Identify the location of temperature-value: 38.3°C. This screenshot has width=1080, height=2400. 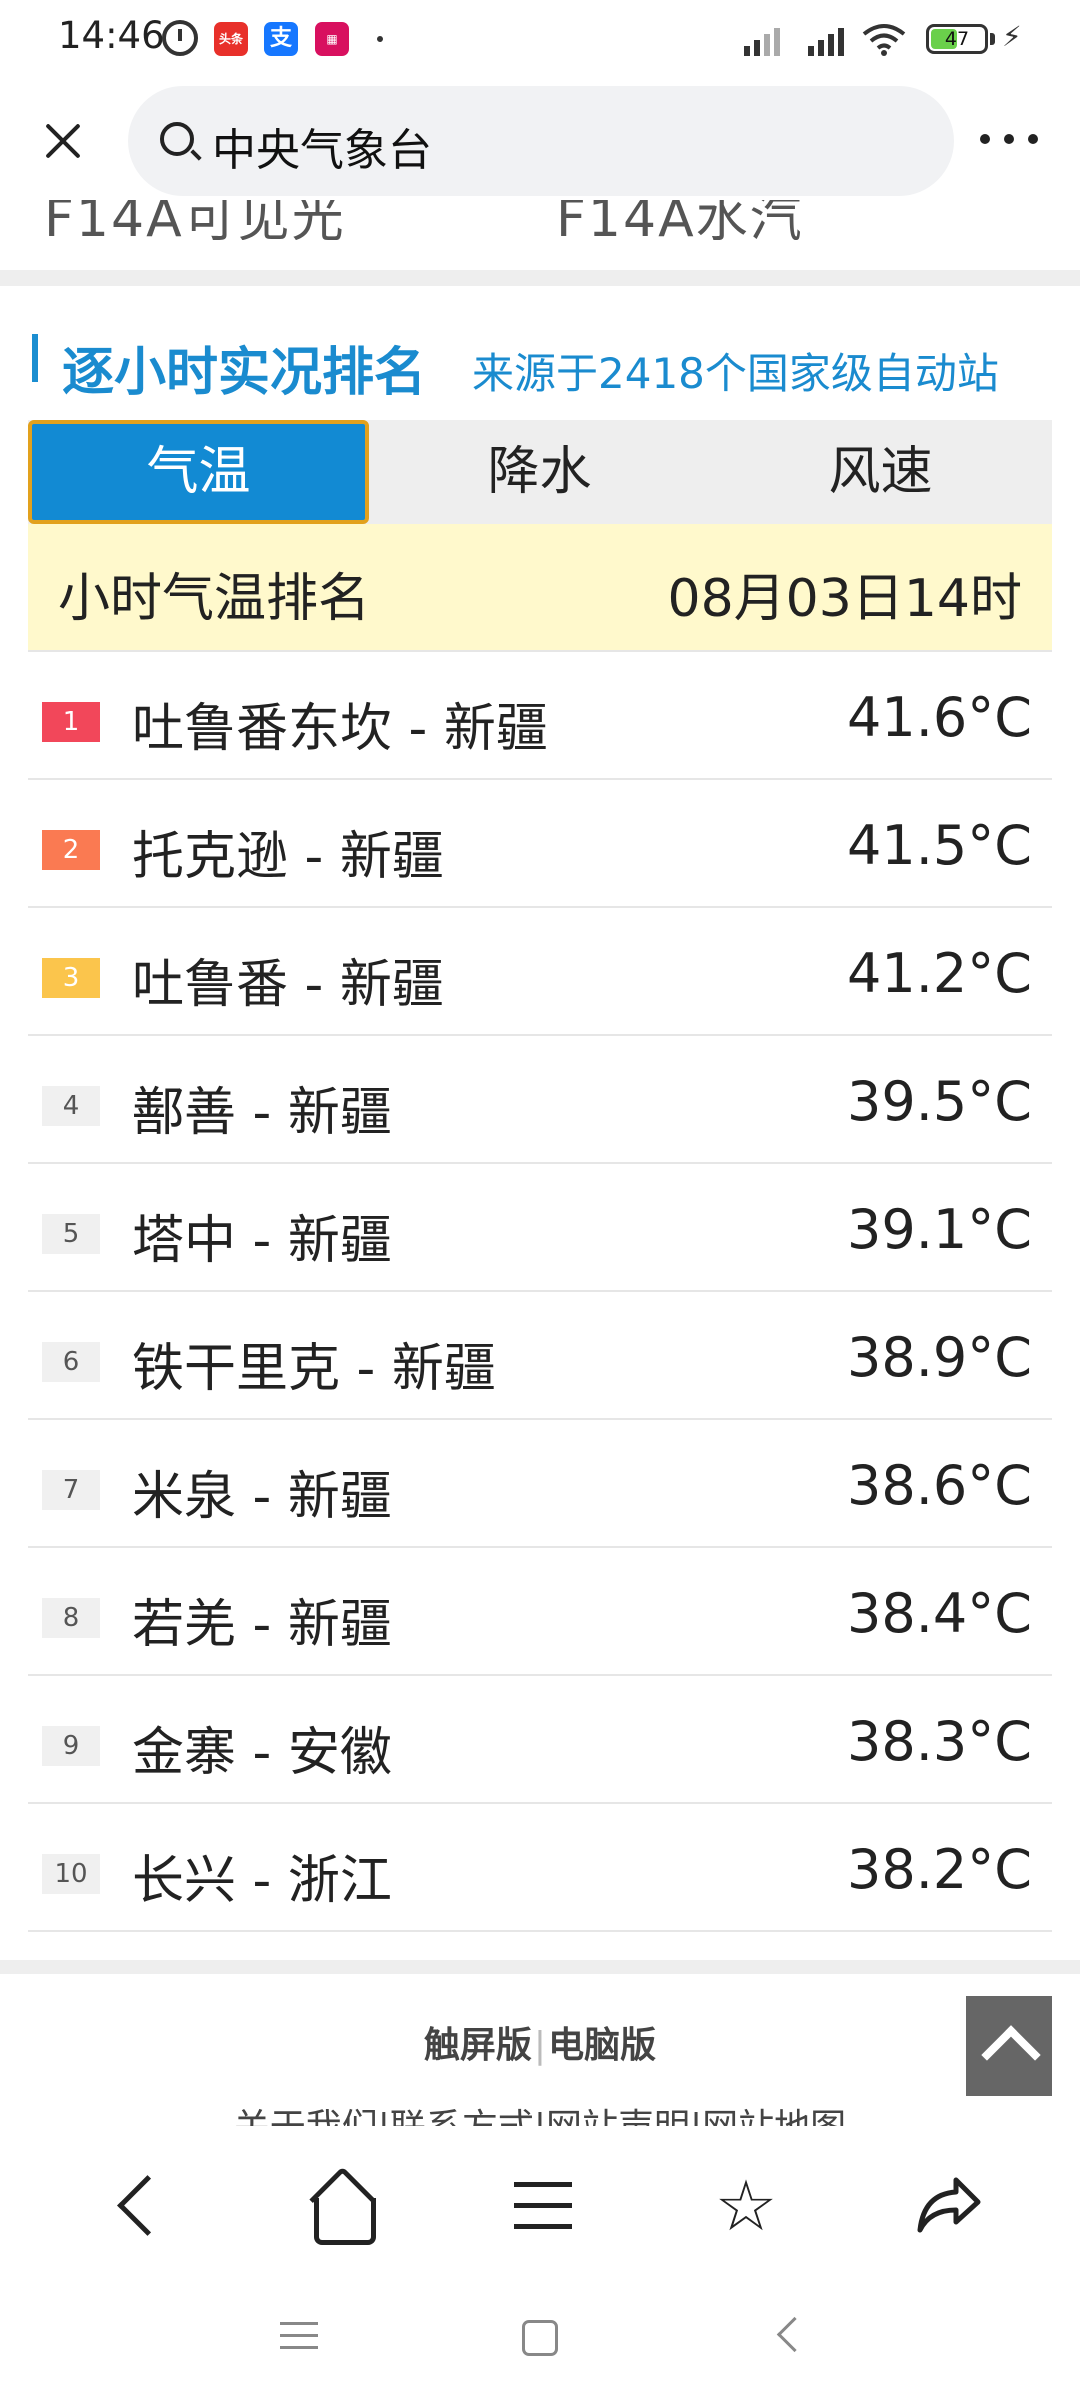
(939, 1741).